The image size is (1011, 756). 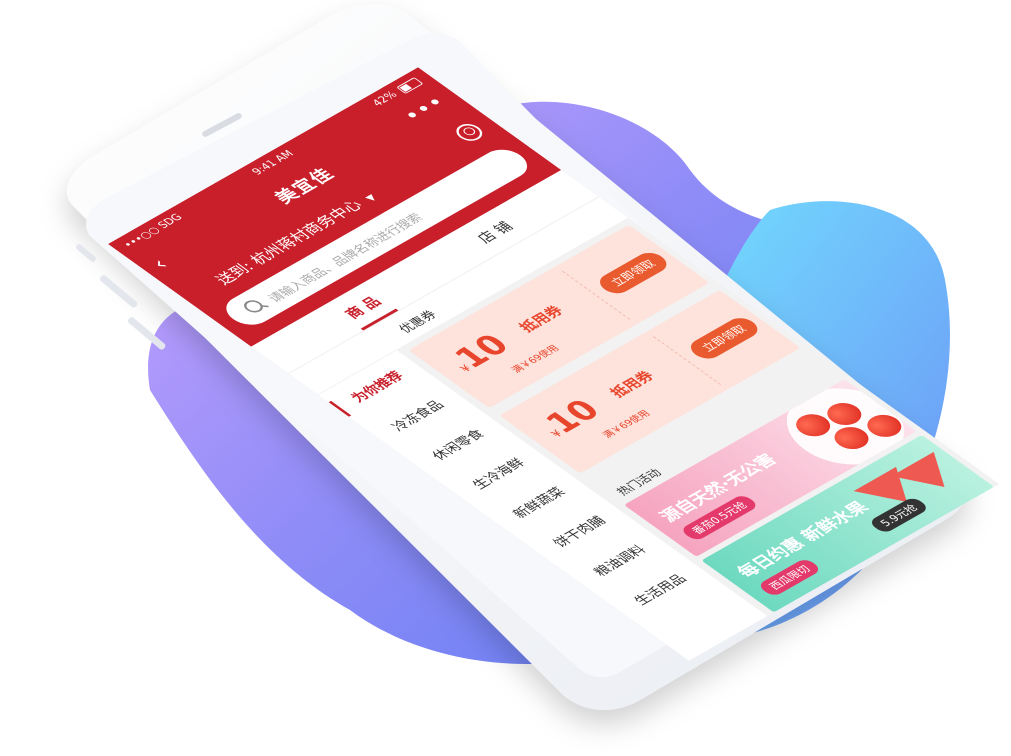 I want to click on location-prefix: 送到:, so click(x=234, y=273).